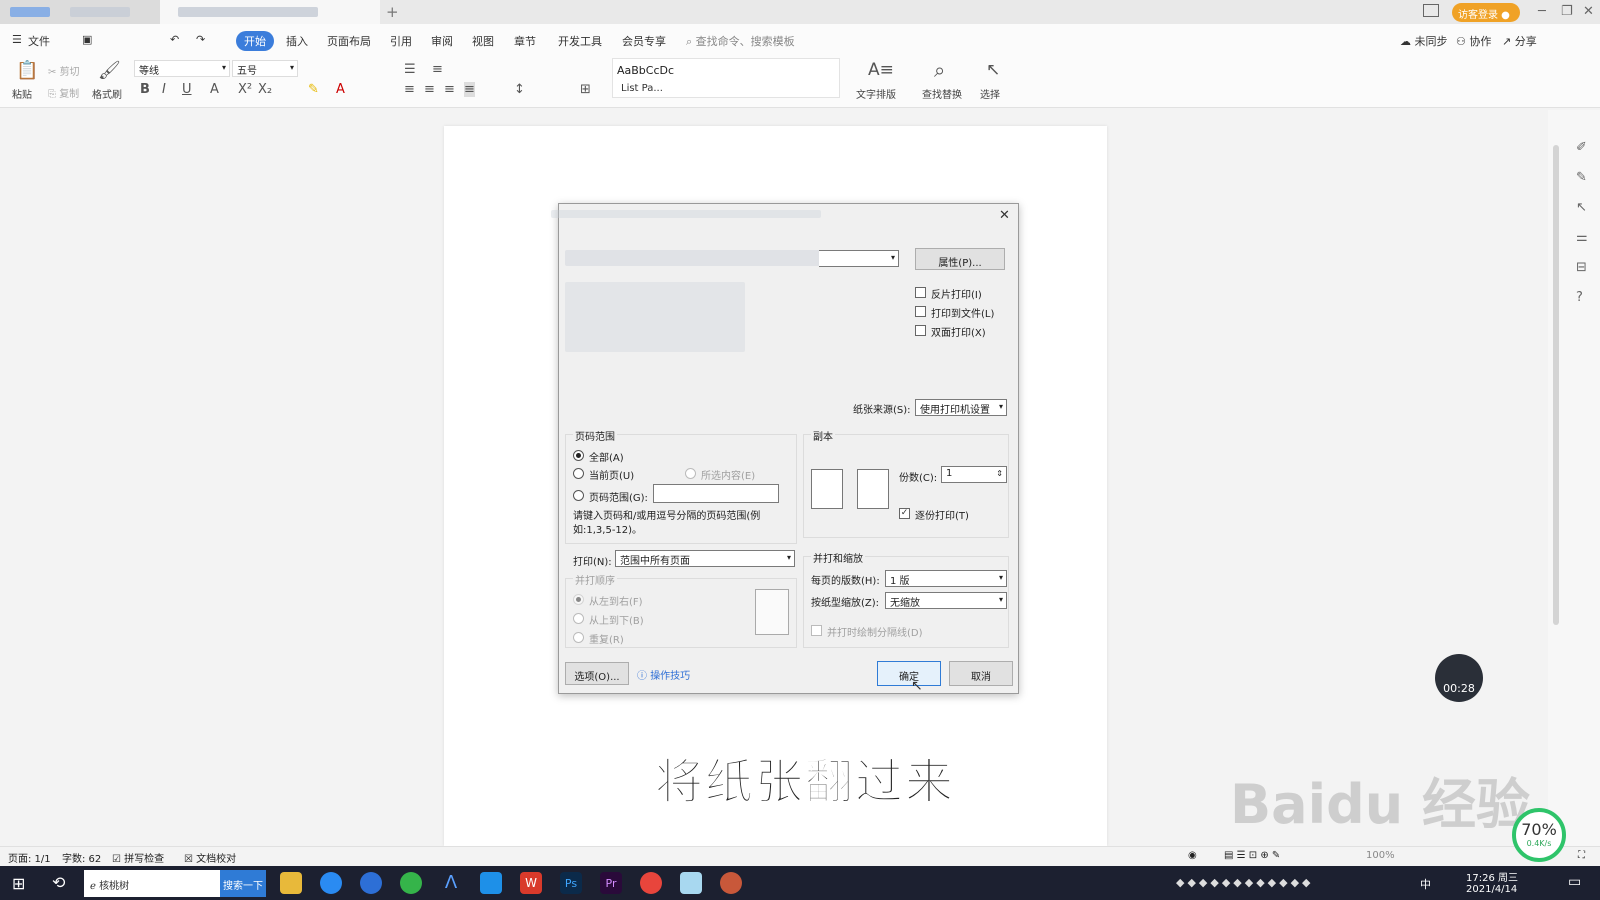 The image size is (1600, 900). Describe the element at coordinates (1245, 882) in the screenshot. I see `system-tray-icons: ◆◆◆◆◆◆◆◆◆◆◆◆` at that location.